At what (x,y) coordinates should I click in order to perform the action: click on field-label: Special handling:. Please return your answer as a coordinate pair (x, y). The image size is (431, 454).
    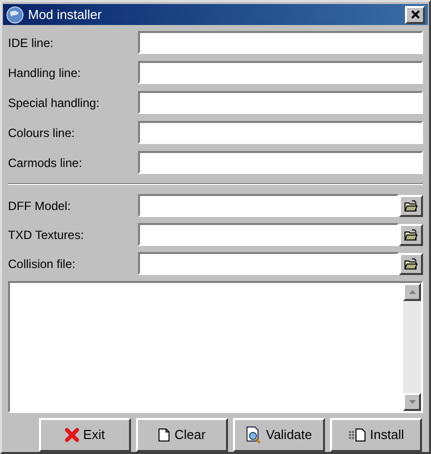
    Looking at the image, I should click on (54, 103).